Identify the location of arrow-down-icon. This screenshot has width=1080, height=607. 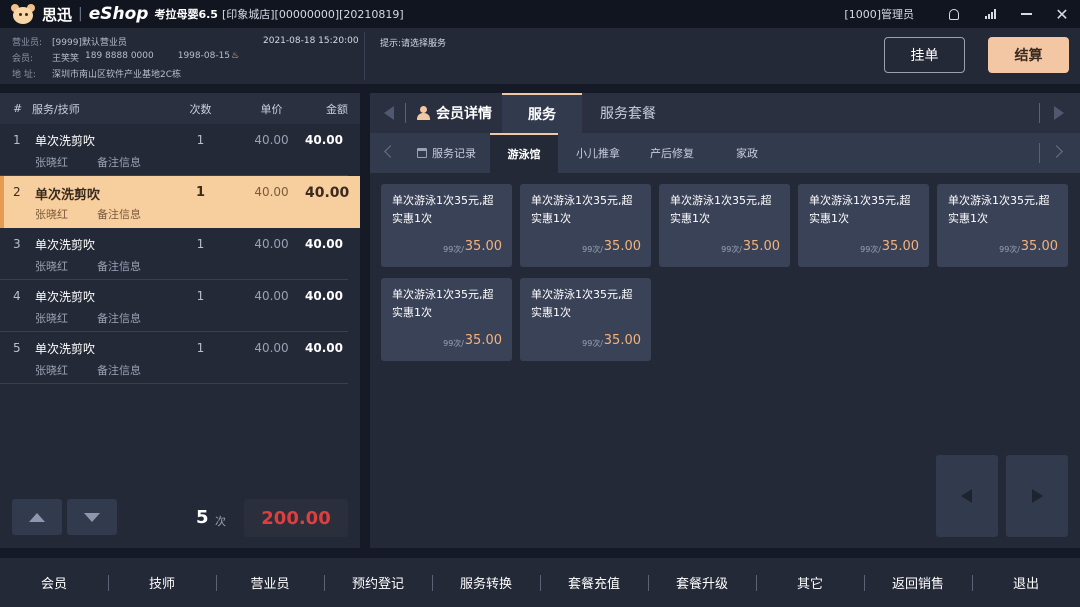
(92, 517).